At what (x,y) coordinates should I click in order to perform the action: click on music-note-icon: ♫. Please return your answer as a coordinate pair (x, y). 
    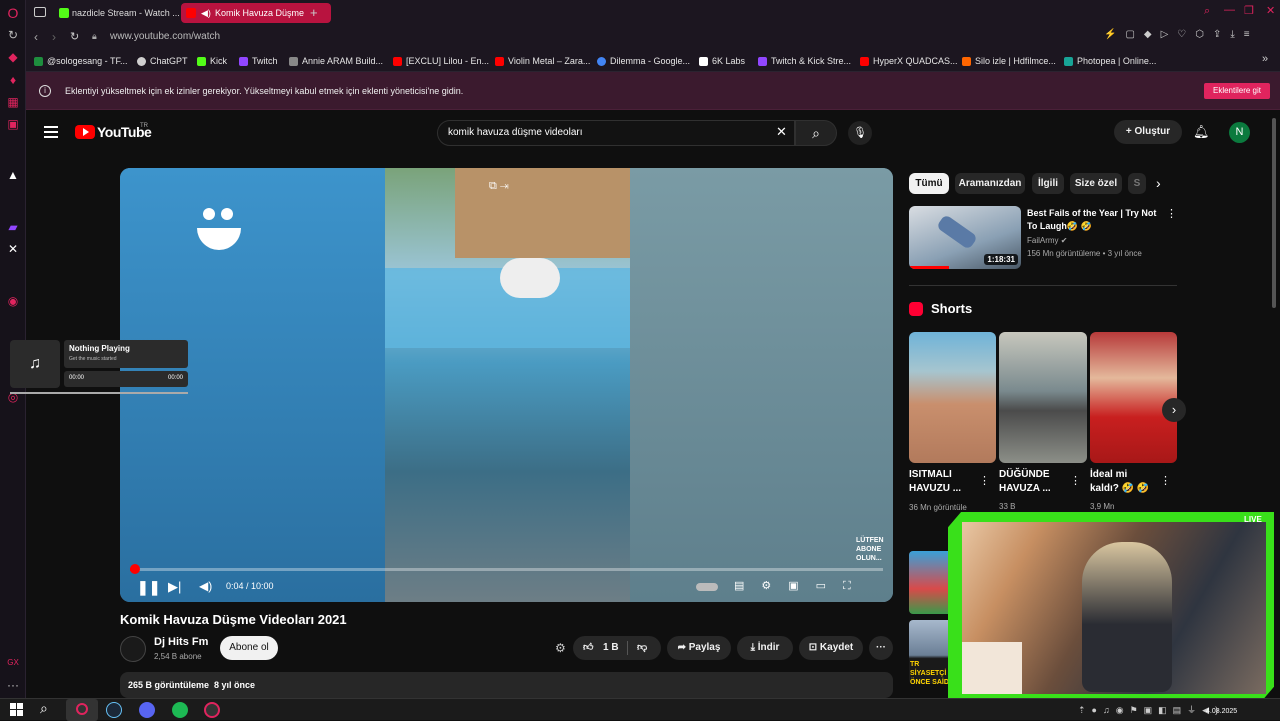
    Looking at the image, I should click on (35, 364).